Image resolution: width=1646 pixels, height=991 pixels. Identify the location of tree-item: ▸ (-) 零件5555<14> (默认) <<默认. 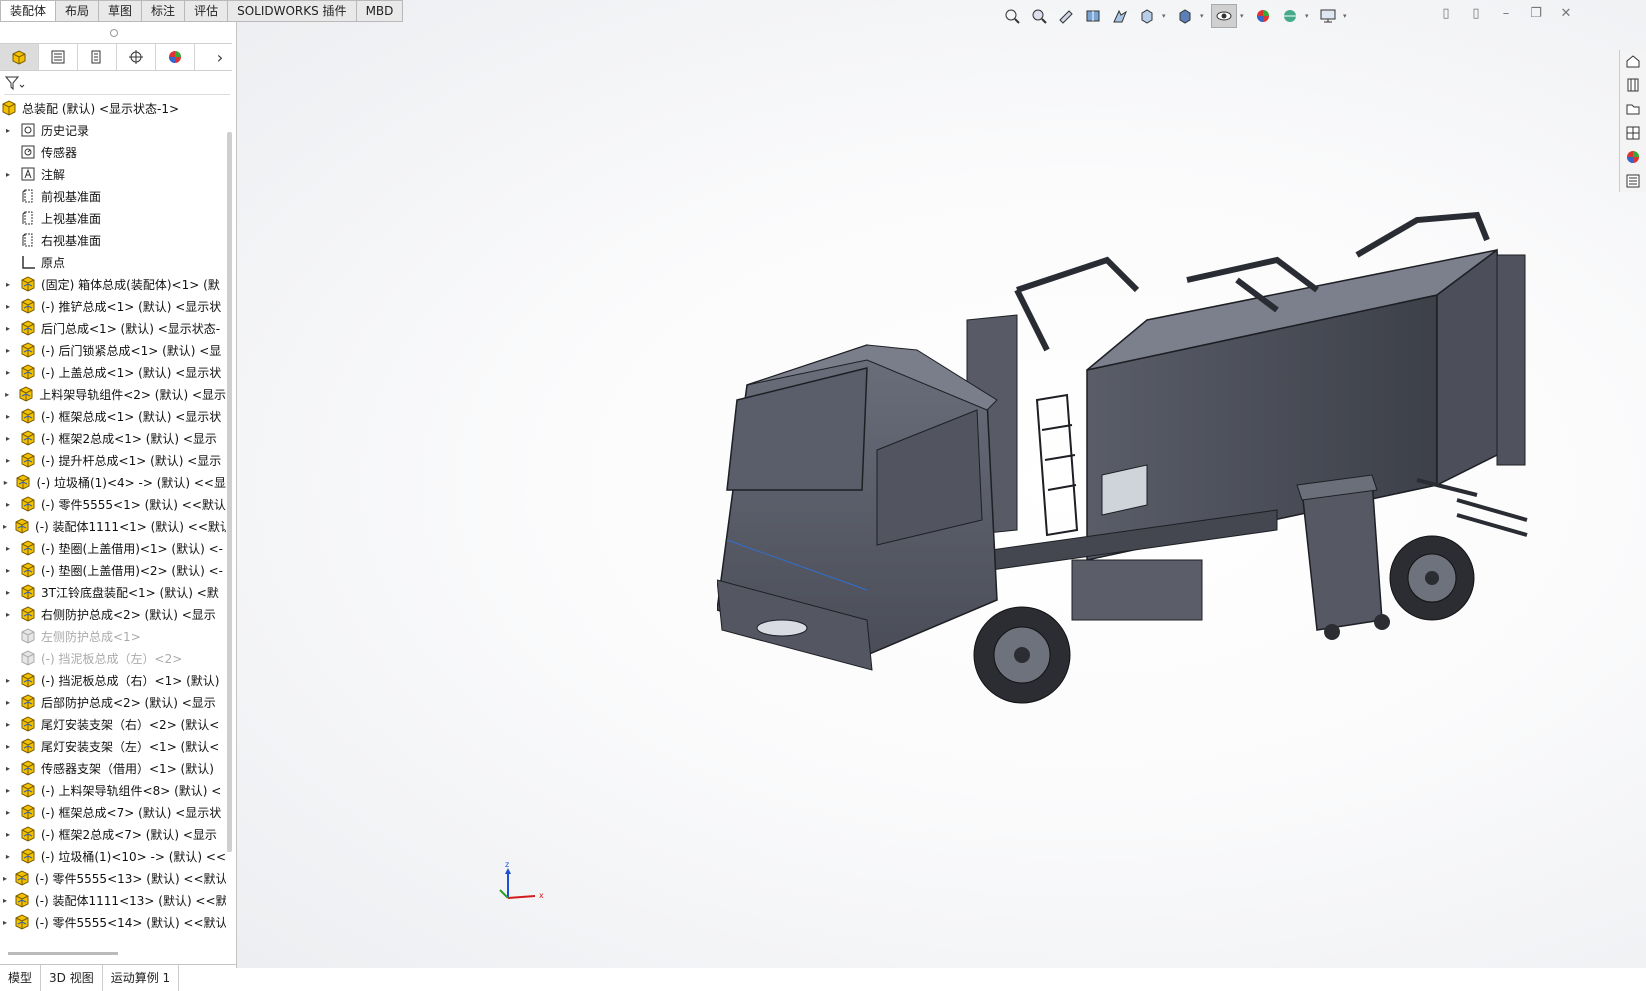
(113, 922).